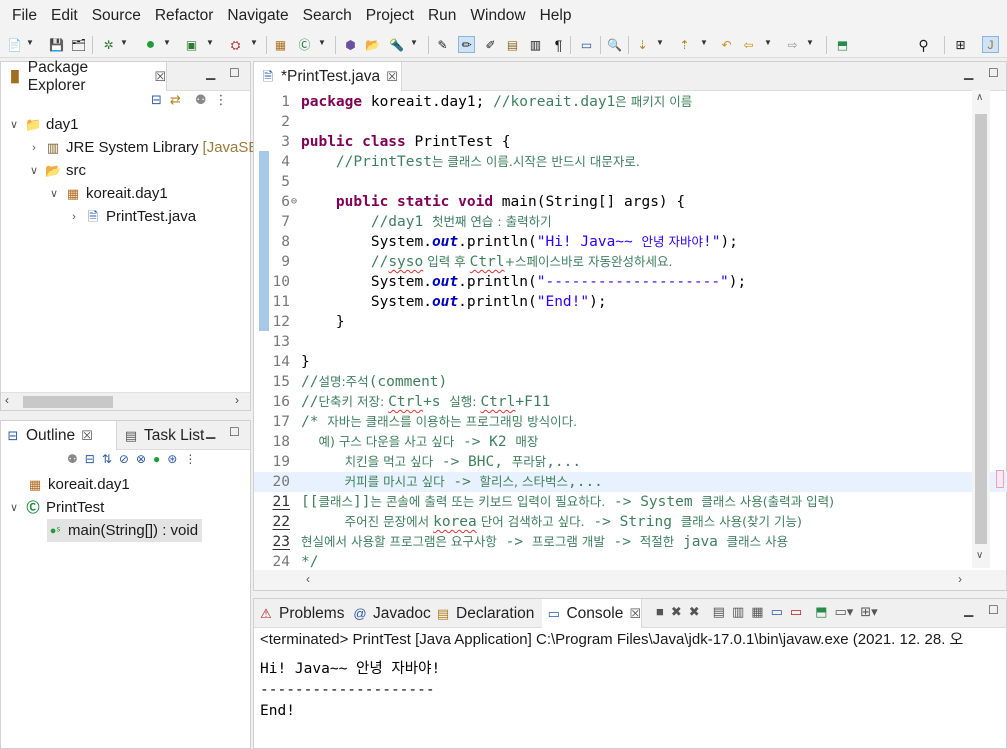  I want to click on back-icon: ↶, so click(726, 44).